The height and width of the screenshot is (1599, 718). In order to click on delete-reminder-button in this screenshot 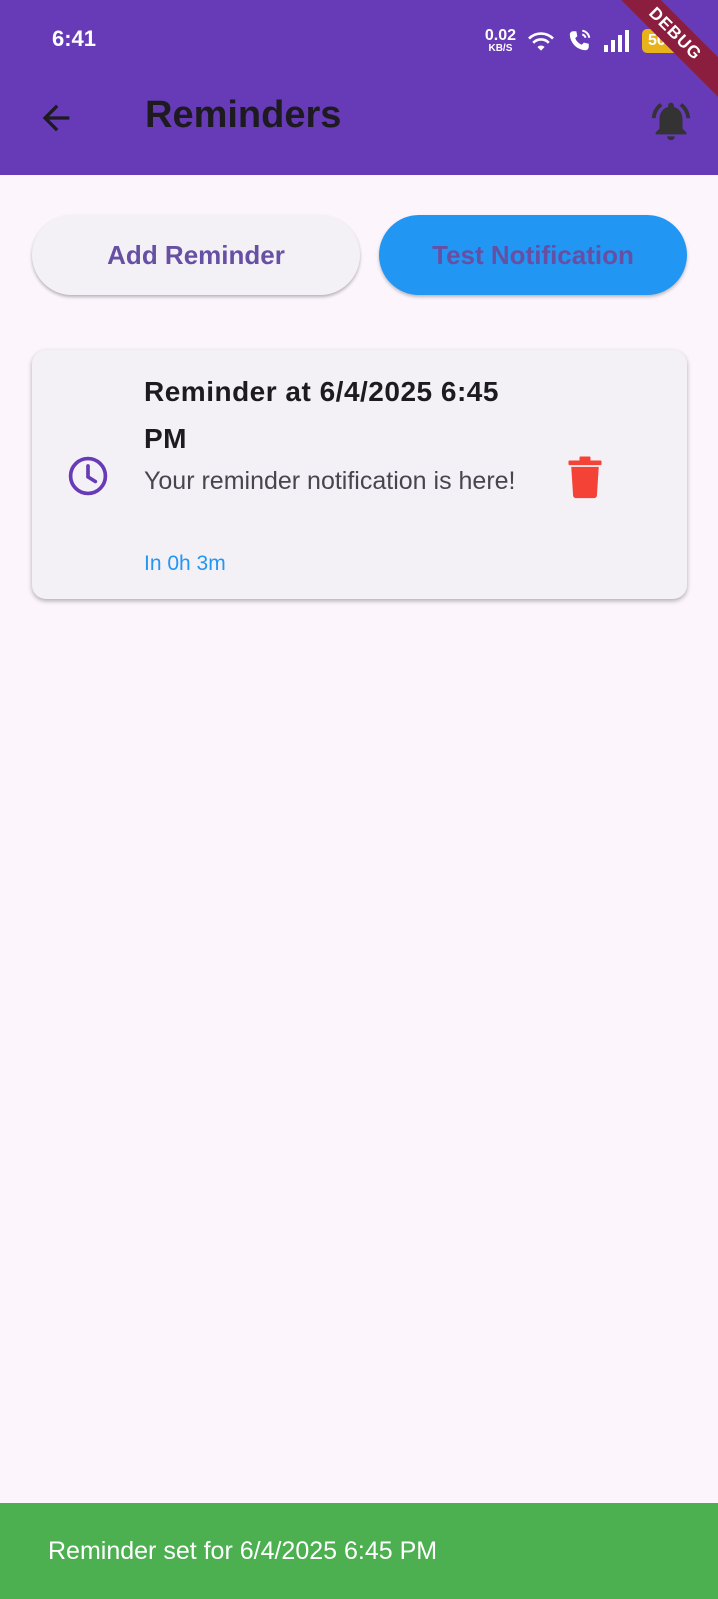, I will do `click(585, 477)`.